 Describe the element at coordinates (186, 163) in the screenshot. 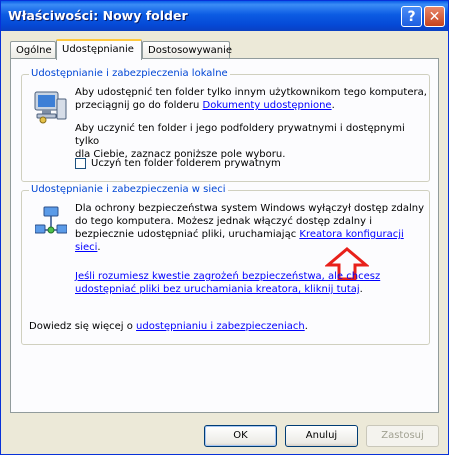

I see `make-private-label: Uczyń ten folder folderem prywatnym` at that location.